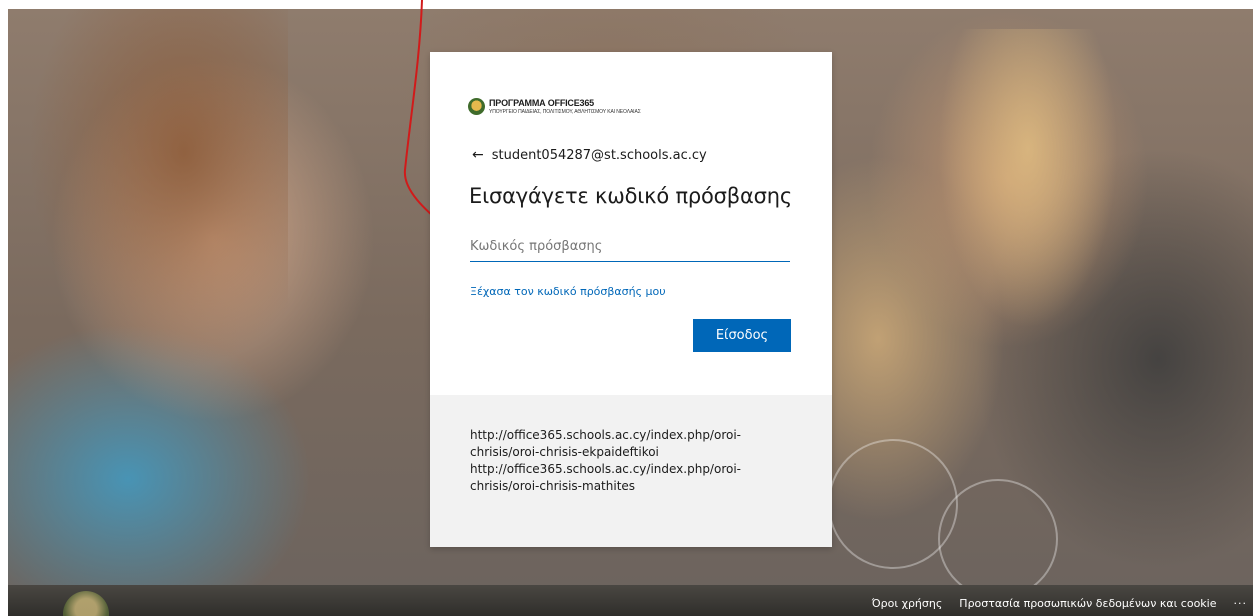 The height and width of the screenshot is (616, 1253). Describe the element at coordinates (630, 196) in the screenshot. I see `page-title: Εισαγάγετε κωδικό πρόσβασης` at that location.